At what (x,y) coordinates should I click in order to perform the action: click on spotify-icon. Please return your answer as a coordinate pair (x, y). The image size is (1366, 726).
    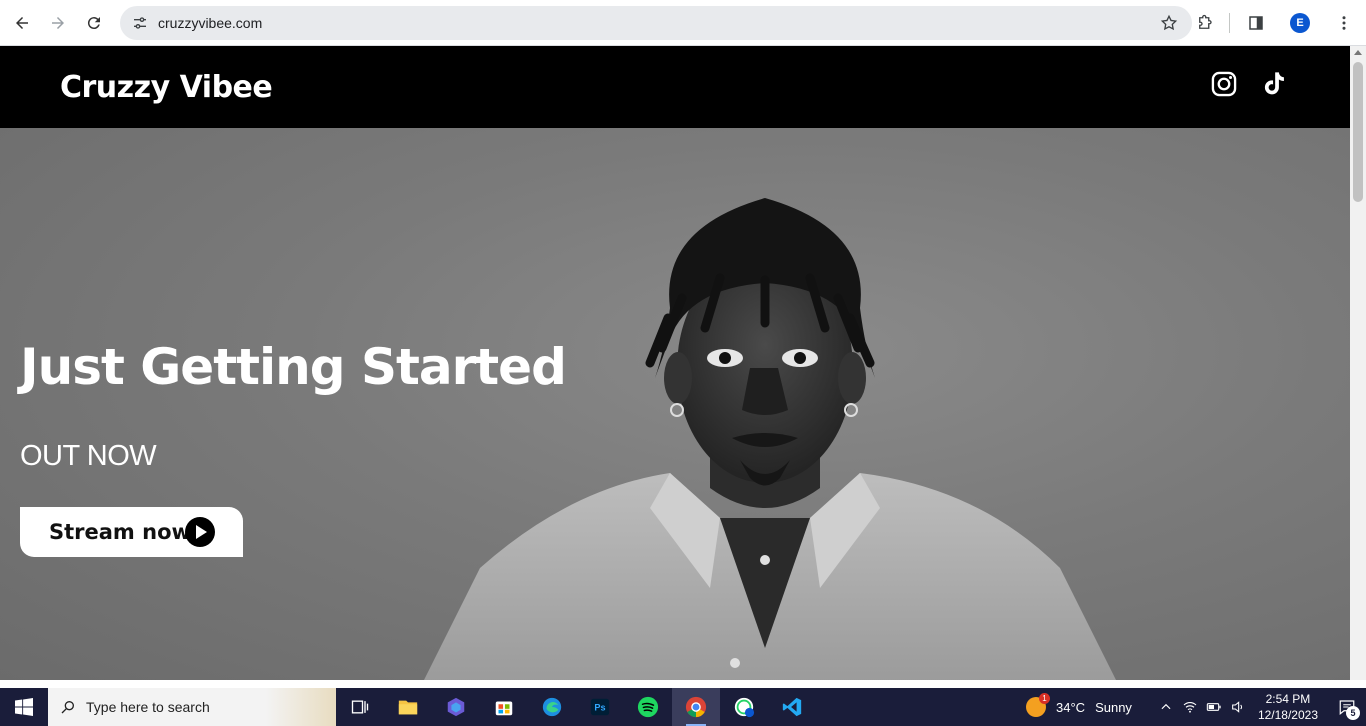
    Looking at the image, I should click on (648, 707).